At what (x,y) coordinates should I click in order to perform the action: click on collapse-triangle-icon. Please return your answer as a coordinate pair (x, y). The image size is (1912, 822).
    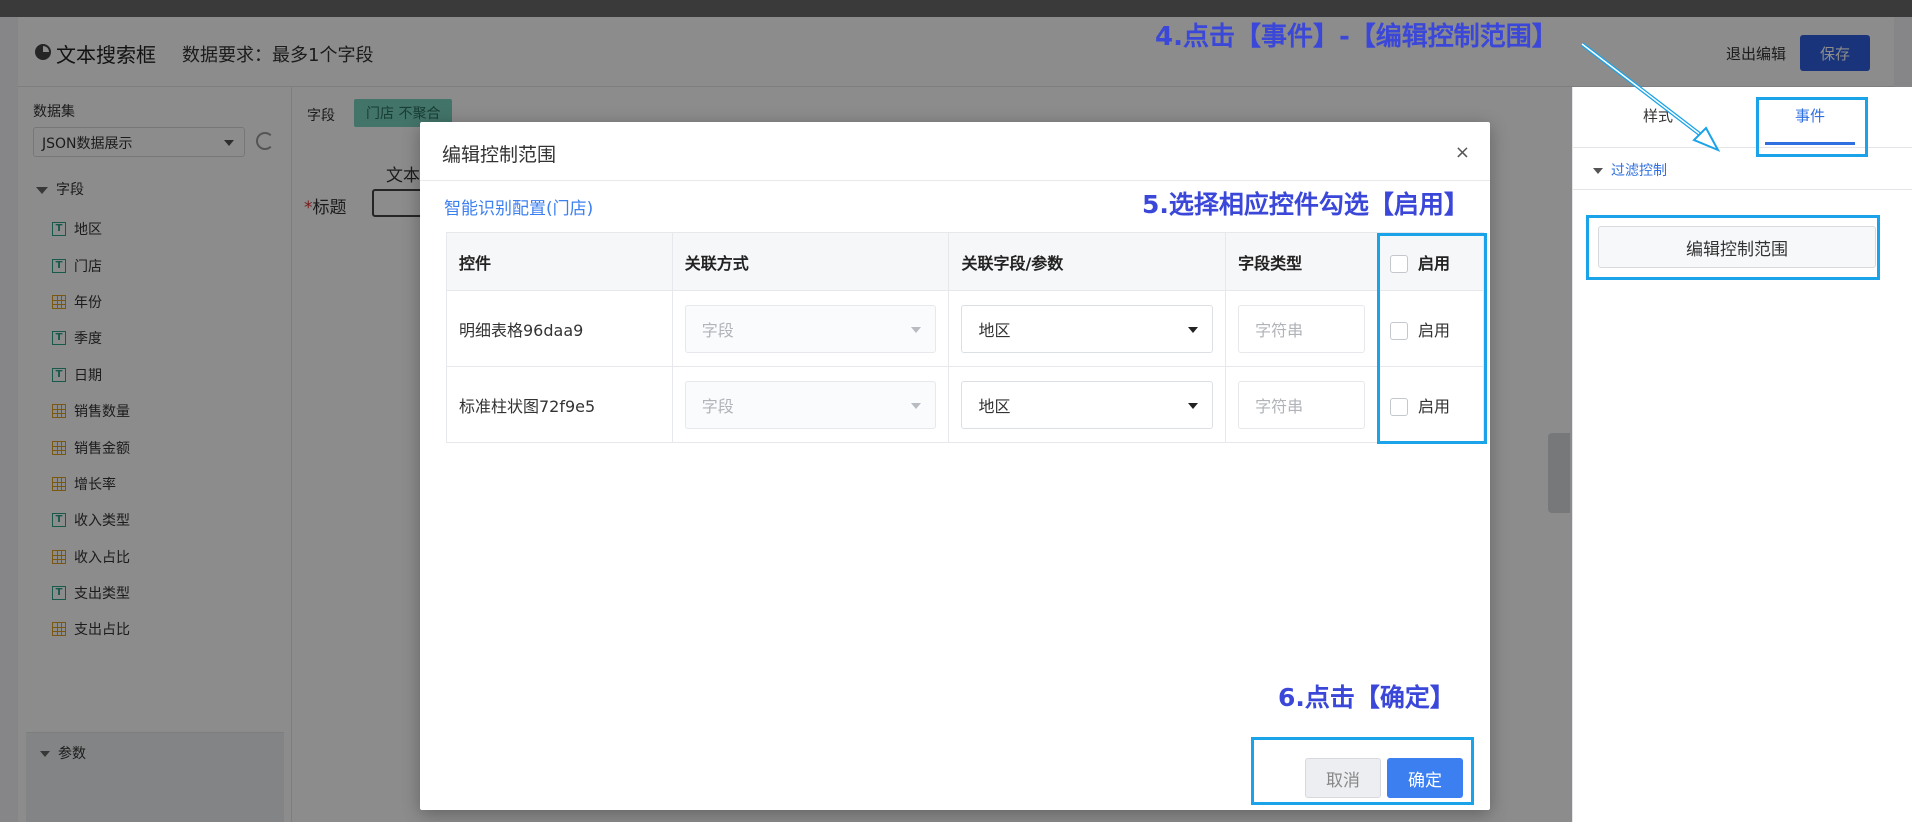
    Looking at the image, I should click on (1598, 171).